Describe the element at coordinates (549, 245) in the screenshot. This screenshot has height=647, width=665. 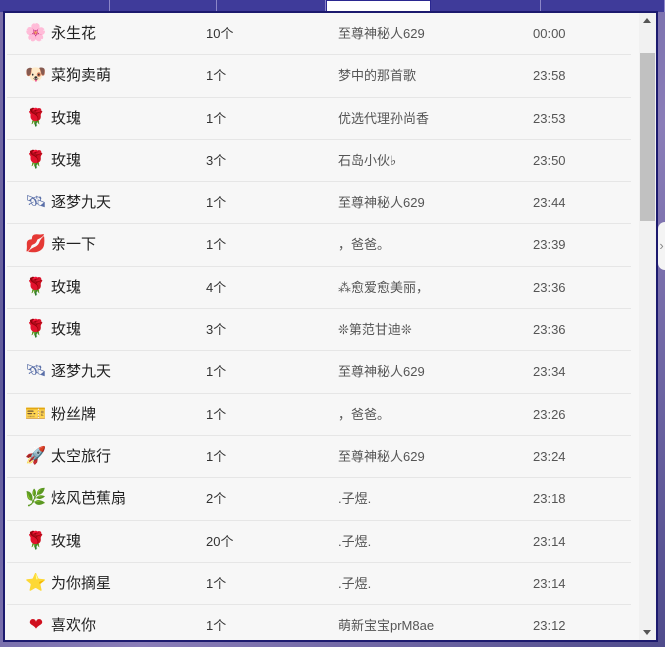
I see `gift-time: 23:39` at that location.